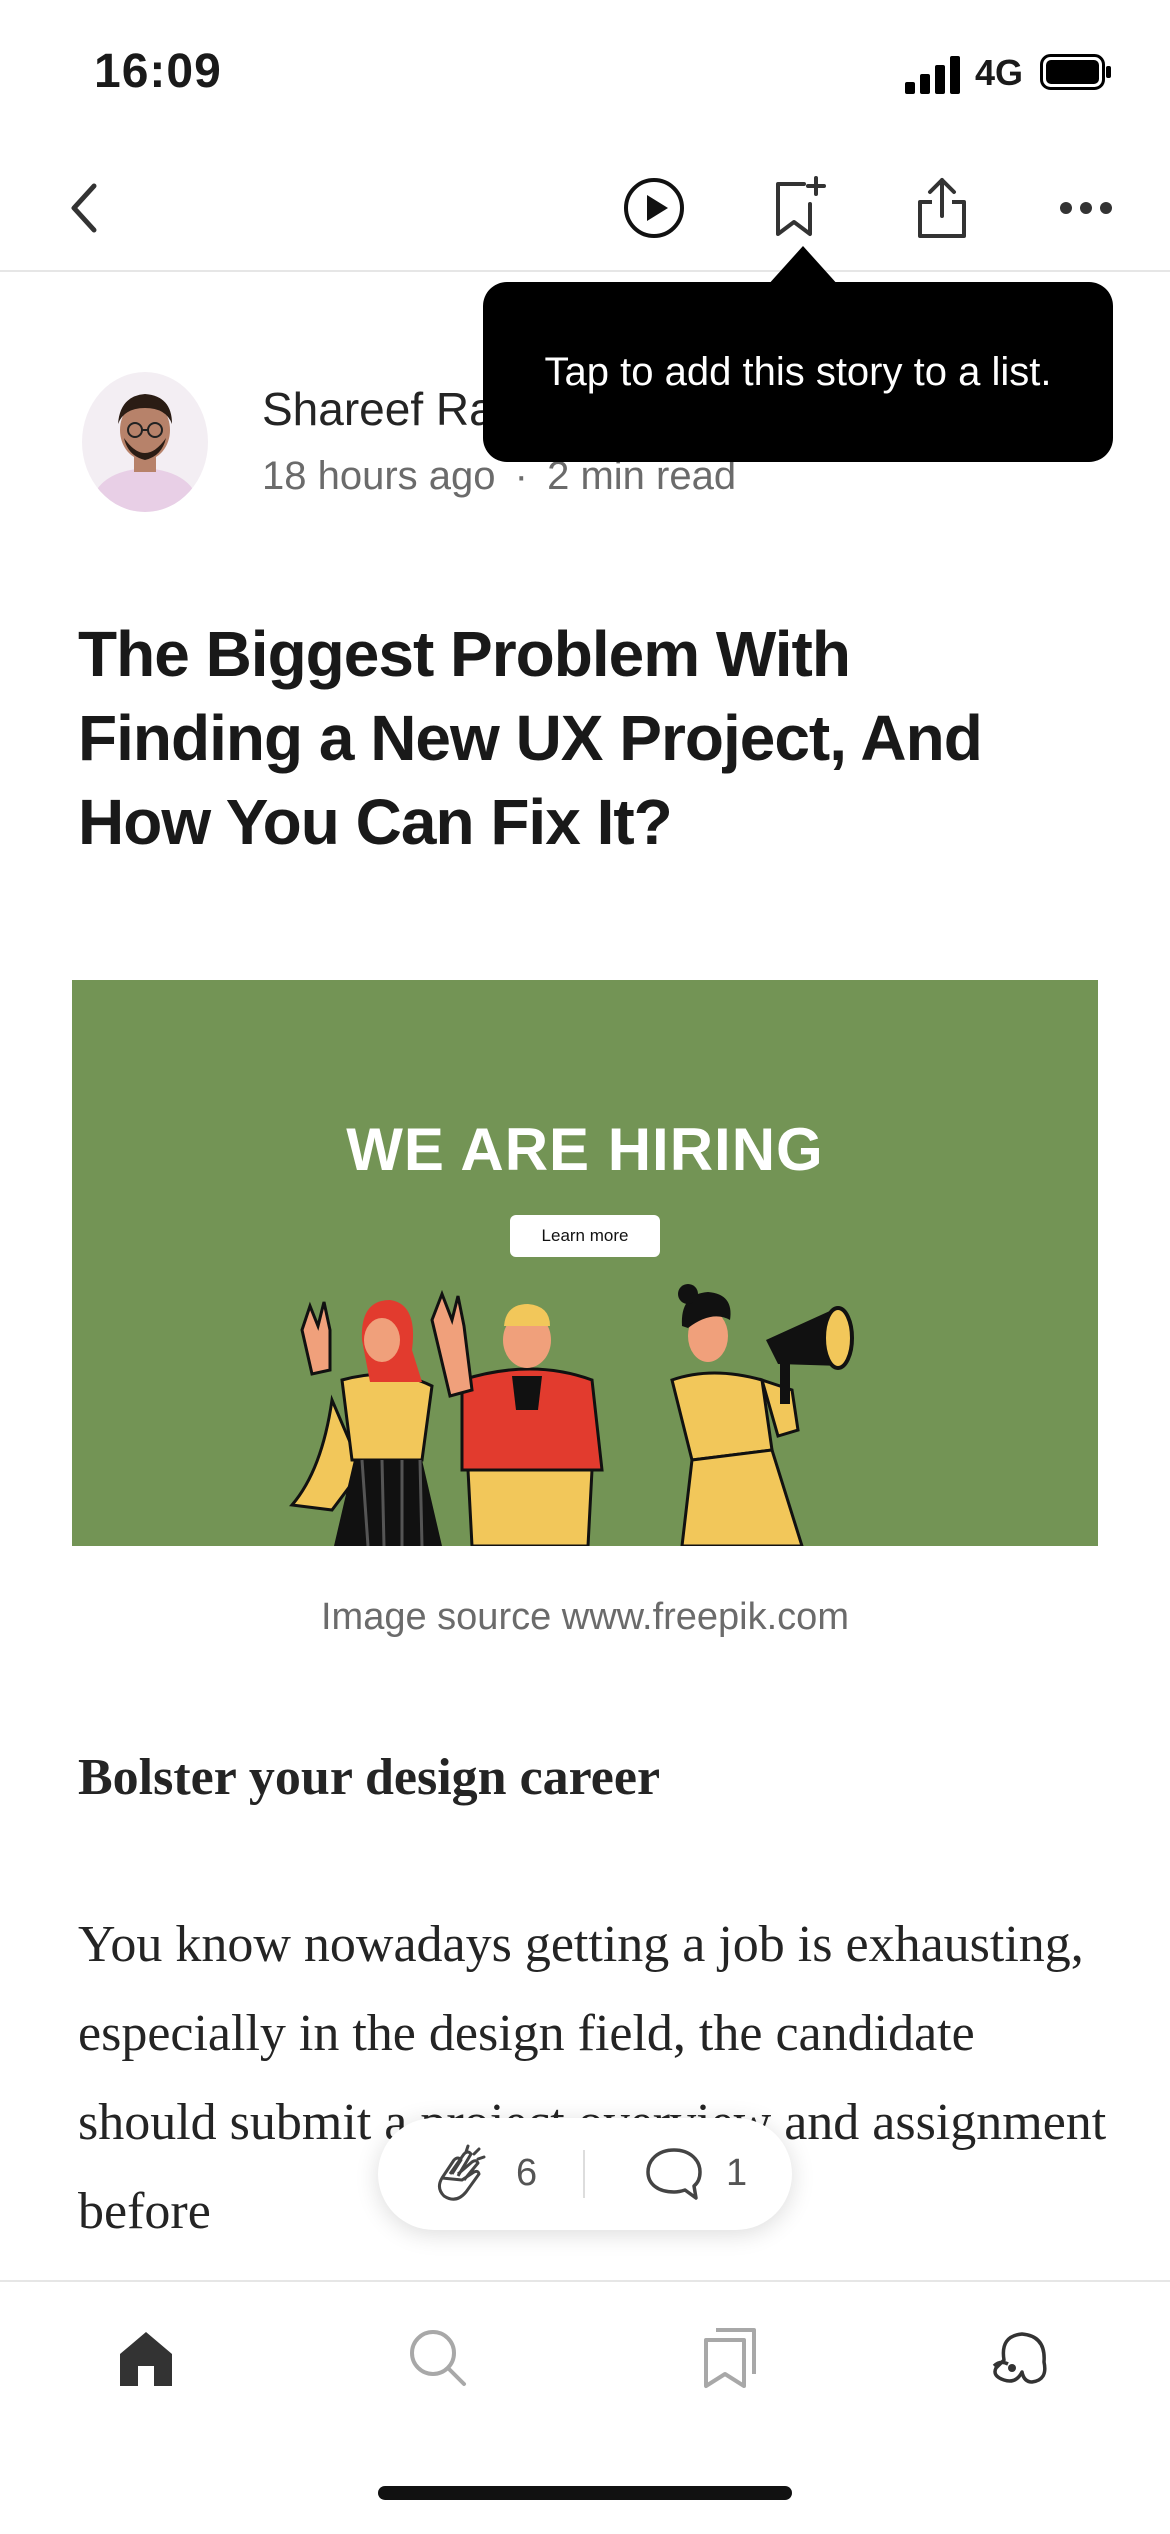 This screenshot has width=1170, height=2534. I want to click on share-icon, so click(942, 208).